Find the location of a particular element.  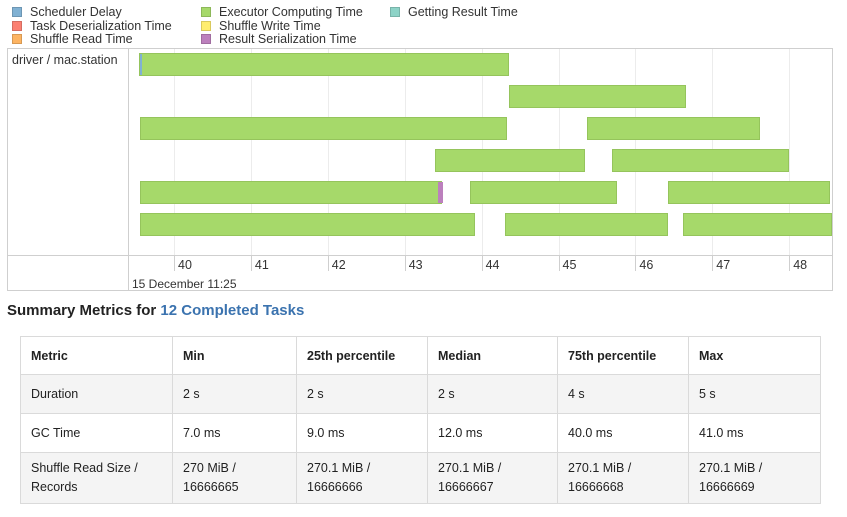

legend-swatch-shuffle-write-time is located at coordinates (206, 26).